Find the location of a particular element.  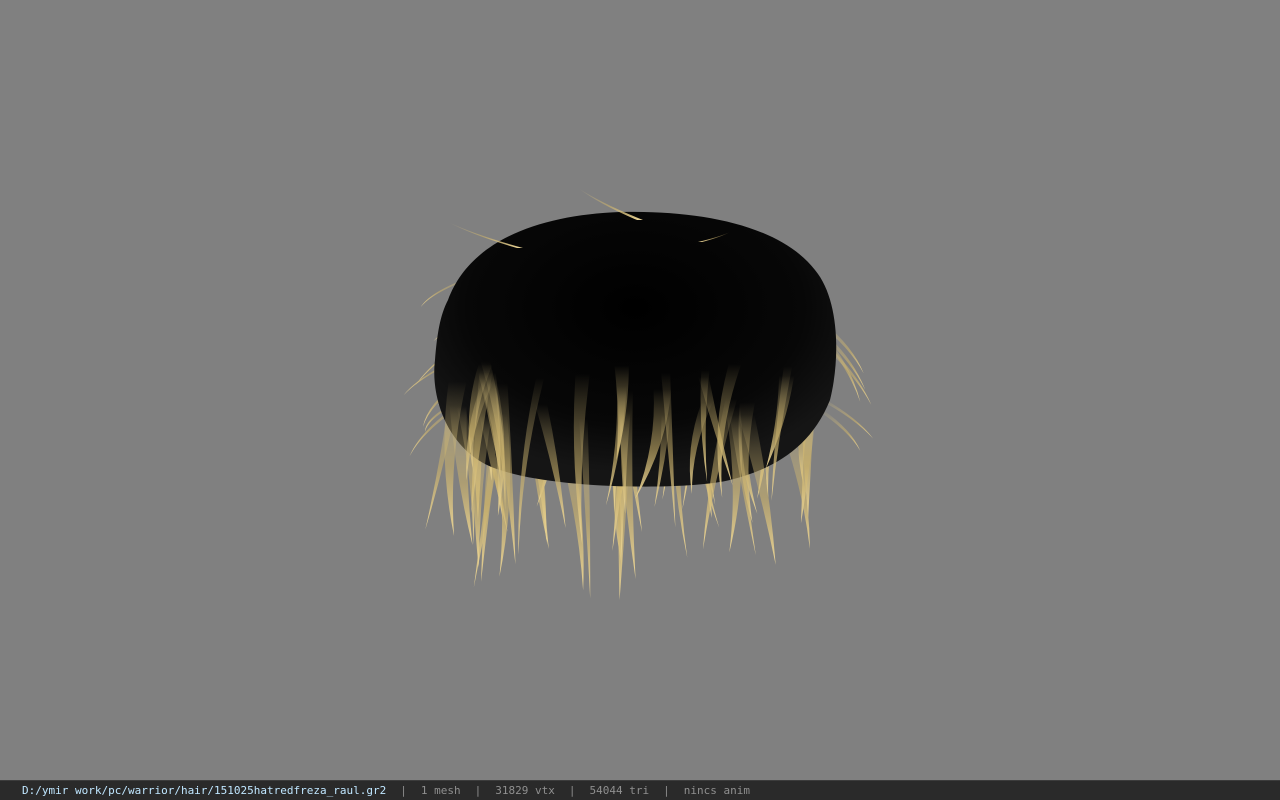

vertex-count: 31829 vtx is located at coordinates (525, 790).